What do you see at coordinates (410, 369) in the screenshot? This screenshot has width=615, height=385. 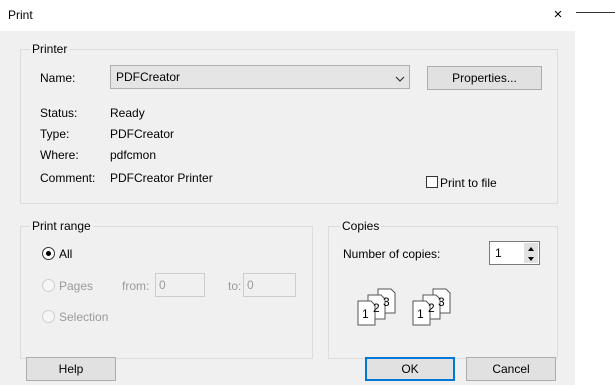 I see `ok-button: OK` at bounding box center [410, 369].